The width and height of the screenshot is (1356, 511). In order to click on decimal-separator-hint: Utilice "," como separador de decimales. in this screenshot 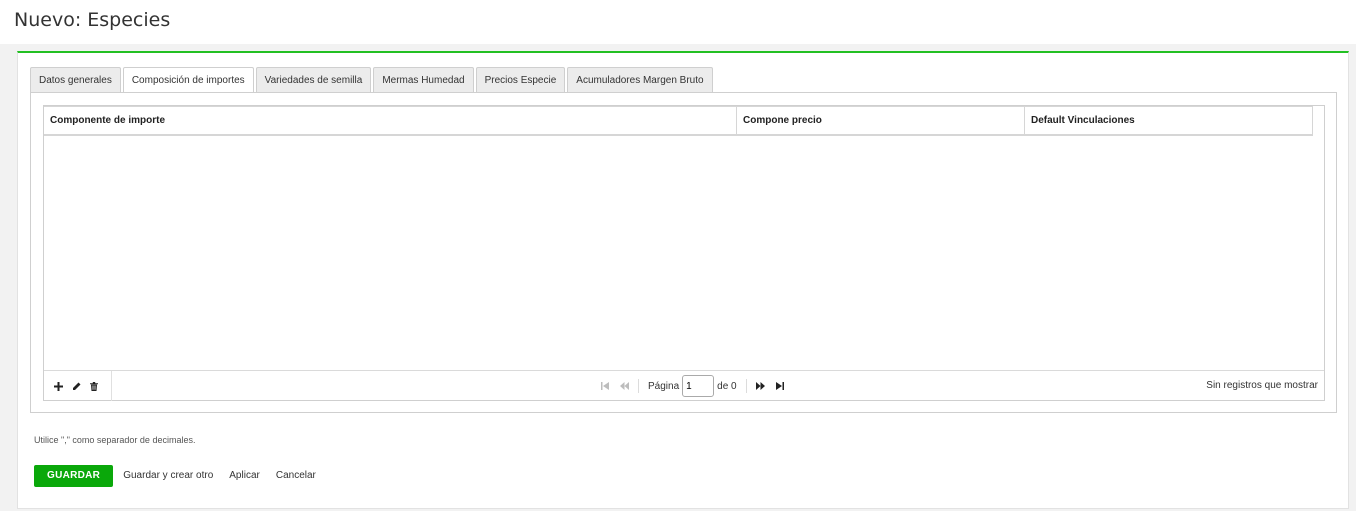, I will do `click(115, 440)`.